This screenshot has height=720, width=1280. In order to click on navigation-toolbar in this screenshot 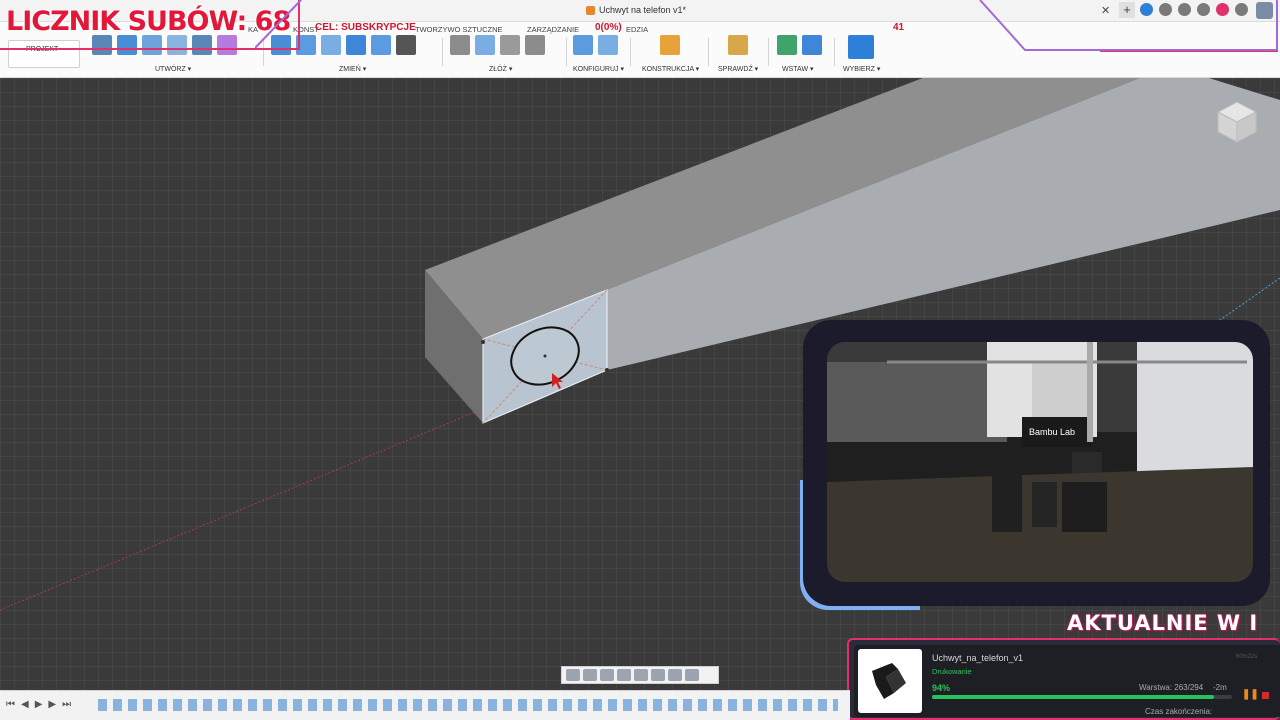, I will do `click(640, 675)`.